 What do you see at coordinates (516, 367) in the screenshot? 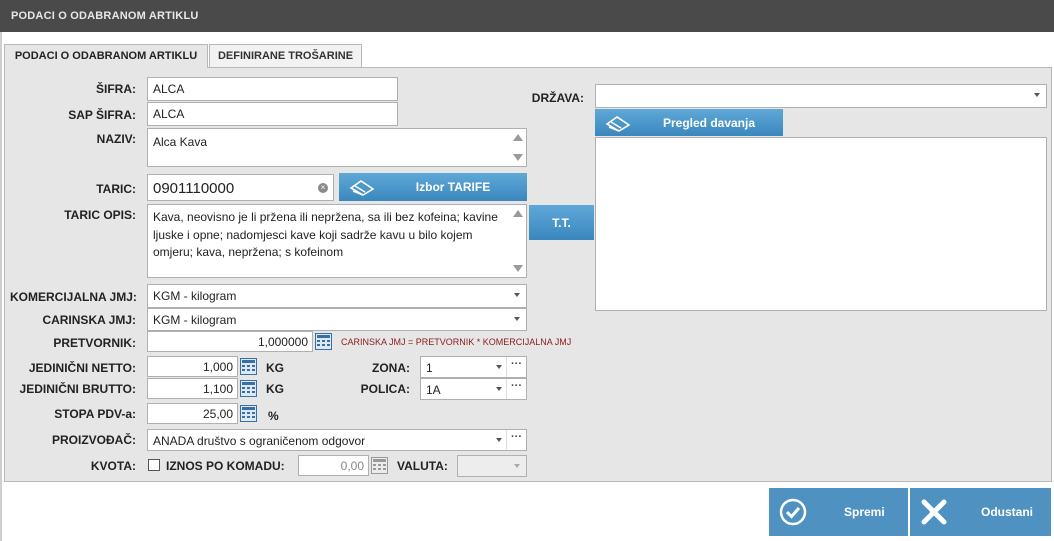
I see `zona-more-button: ···` at bounding box center [516, 367].